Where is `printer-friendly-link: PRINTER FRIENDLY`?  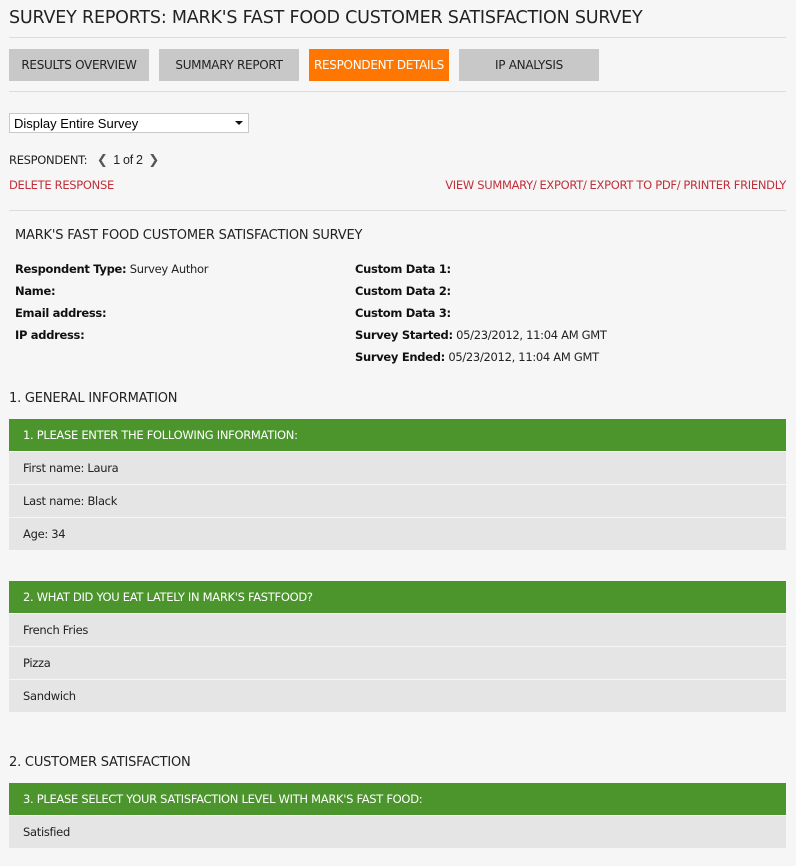
printer-friendly-link: PRINTER FRIENDLY is located at coordinates (734, 185).